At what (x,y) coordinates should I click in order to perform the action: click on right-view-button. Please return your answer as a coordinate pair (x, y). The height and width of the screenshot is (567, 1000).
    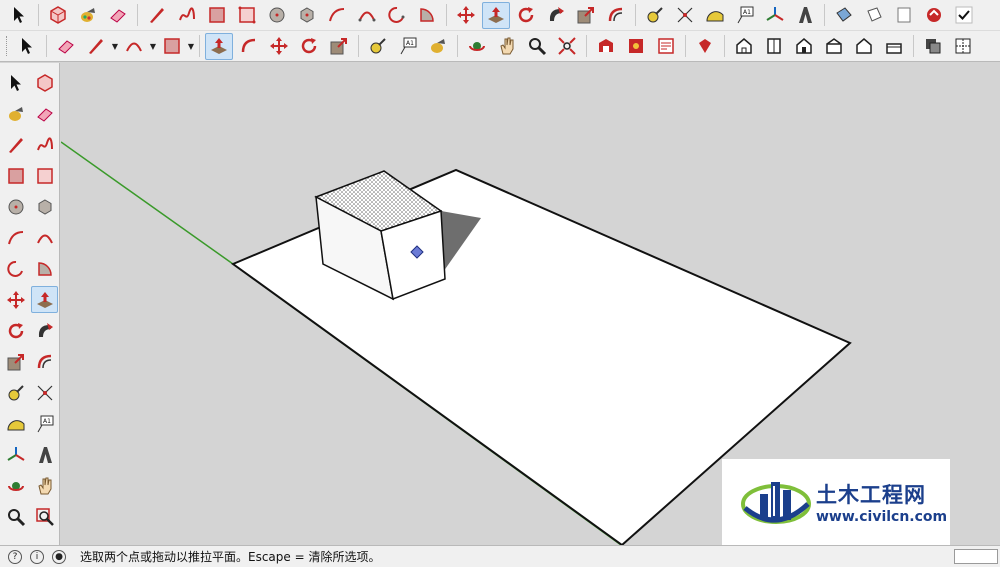
    Looking at the image, I should click on (834, 46).